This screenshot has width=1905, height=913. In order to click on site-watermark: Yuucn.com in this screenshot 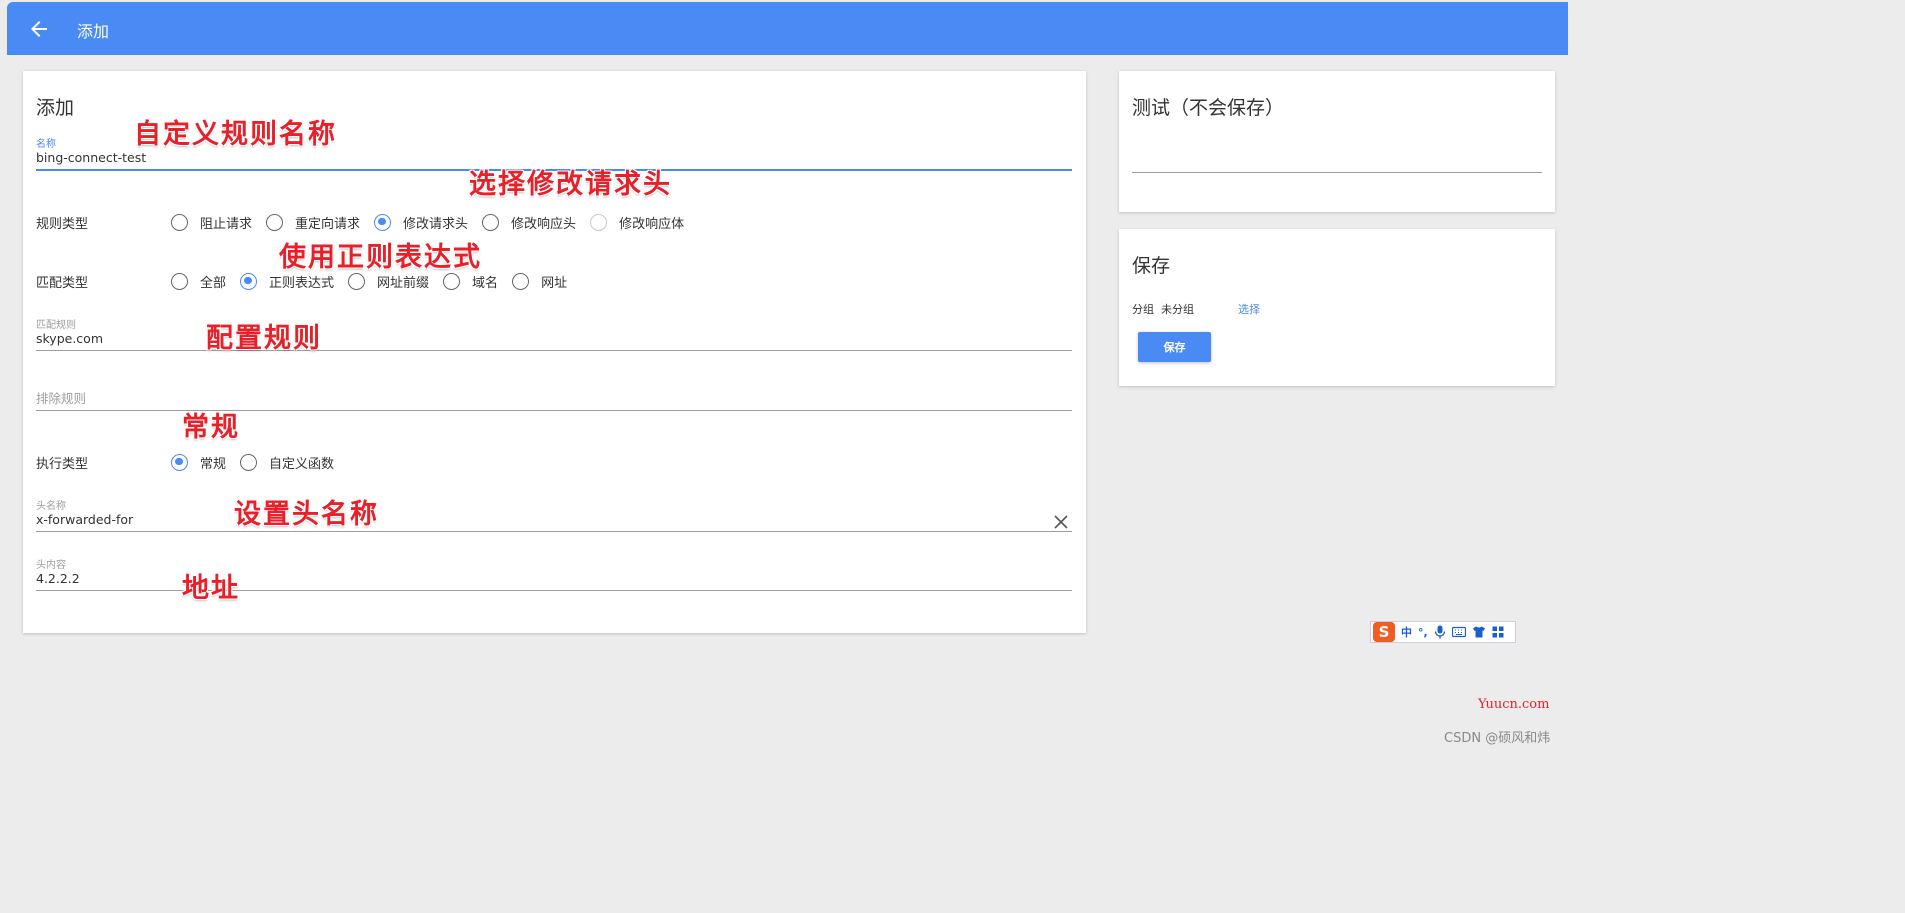, I will do `click(1514, 704)`.